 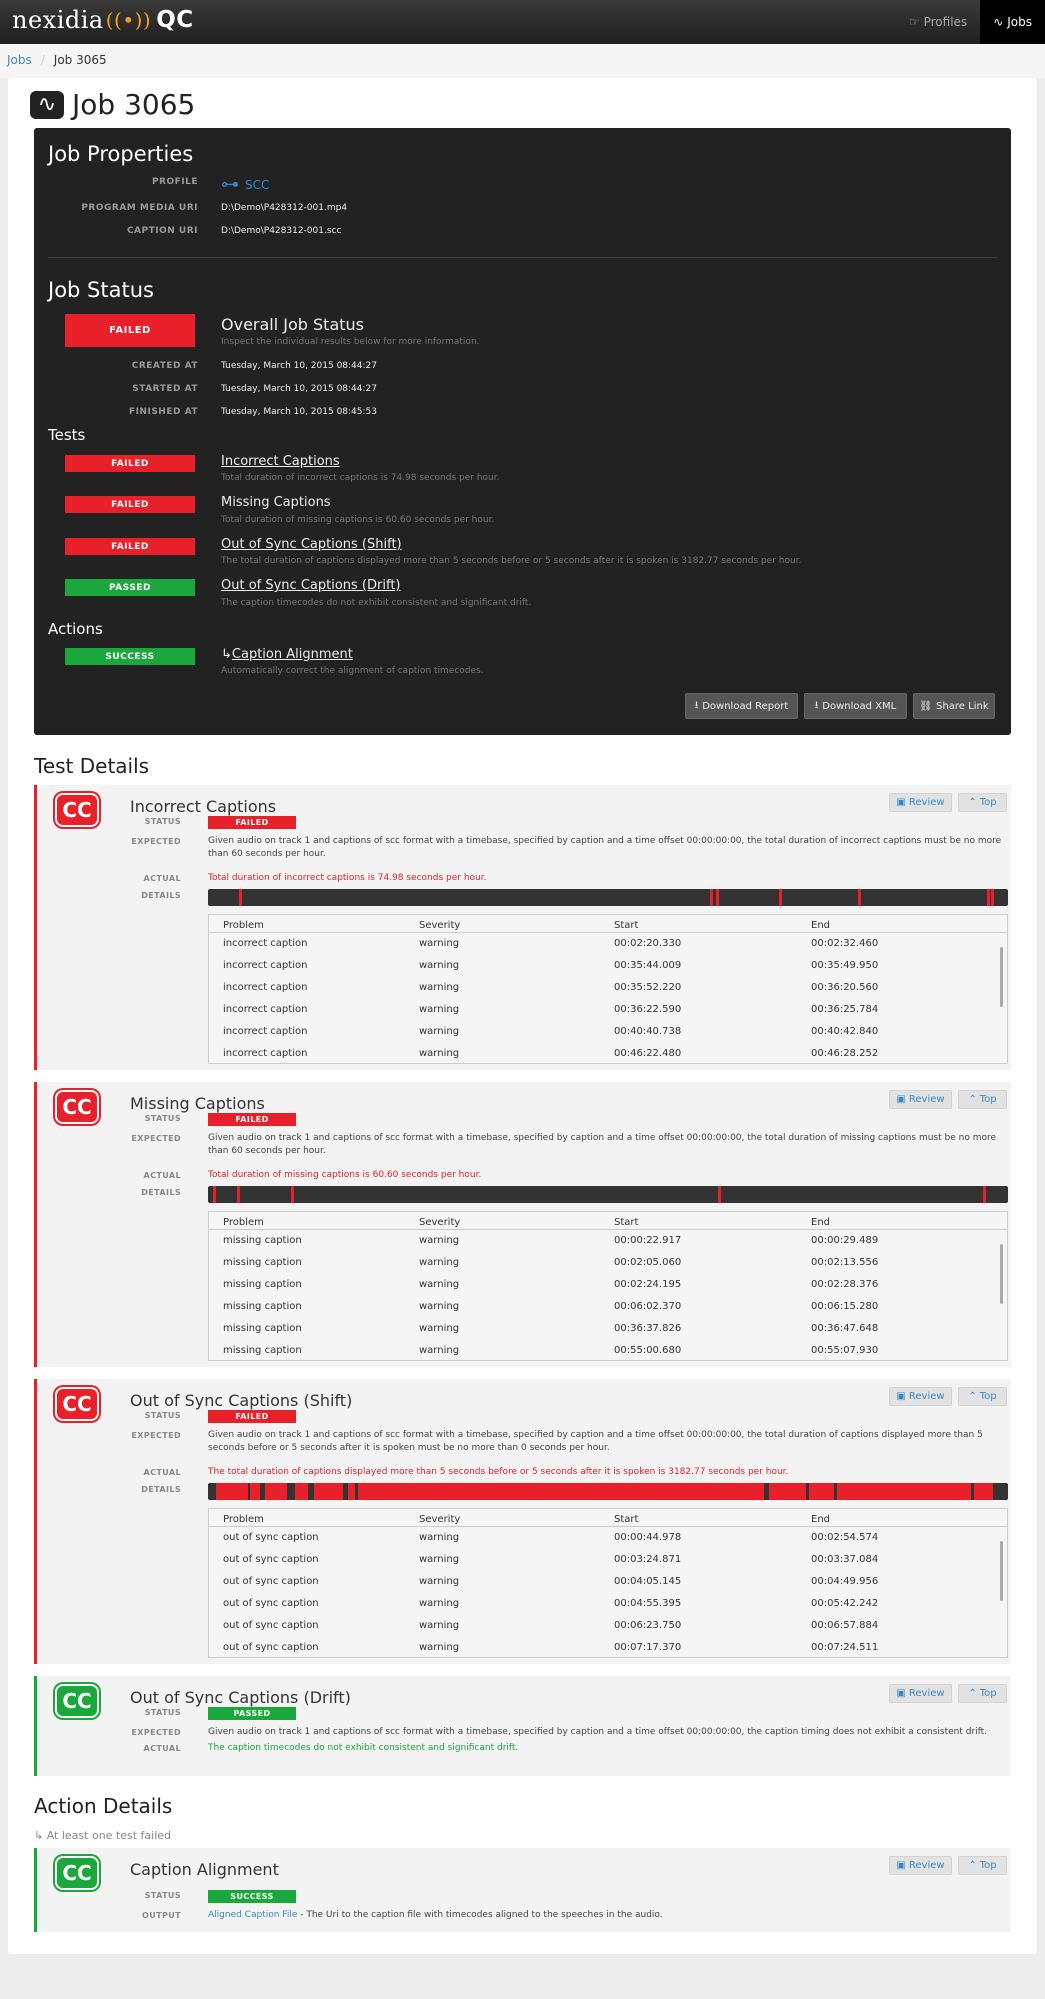 I want to click on hand-pointer-icon: ☞, so click(x=914, y=22).